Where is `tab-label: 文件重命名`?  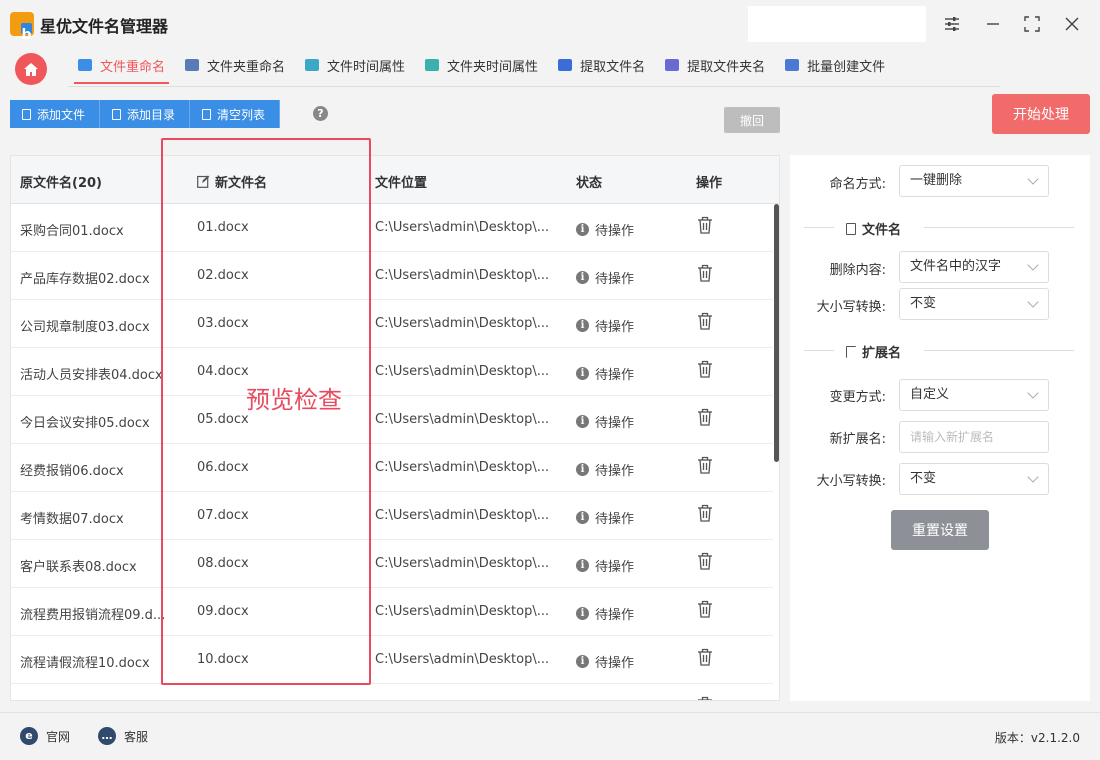
tab-label: 文件重命名 is located at coordinates (133, 67).